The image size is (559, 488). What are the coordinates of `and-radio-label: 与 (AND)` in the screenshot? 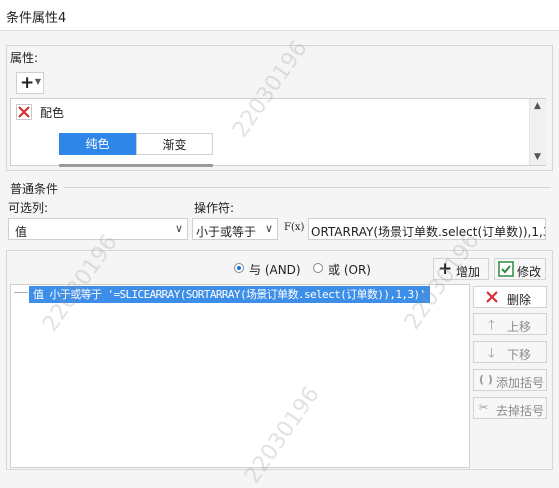 It's located at (275, 270).